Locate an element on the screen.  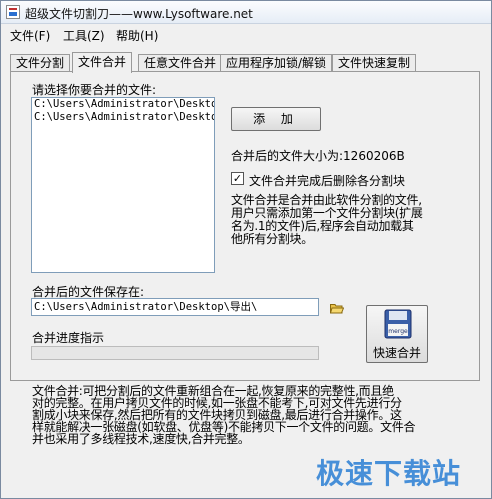
app-icon is located at coordinates (13, 12).